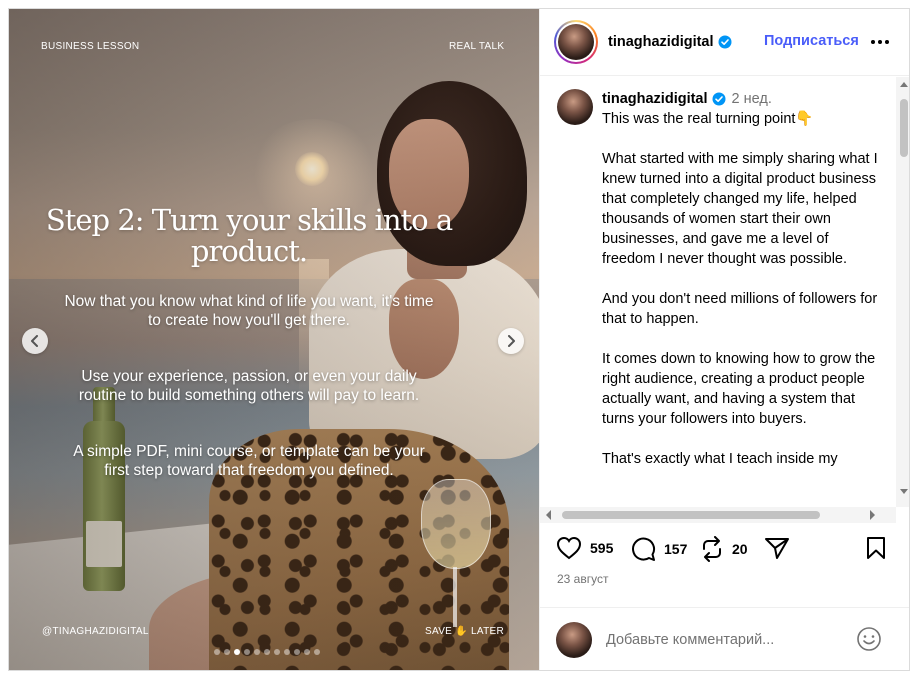 The image size is (916, 678). What do you see at coordinates (661, 42) in the screenshot?
I see `author-username-text: tinaghazidigital` at bounding box center [661, 42].